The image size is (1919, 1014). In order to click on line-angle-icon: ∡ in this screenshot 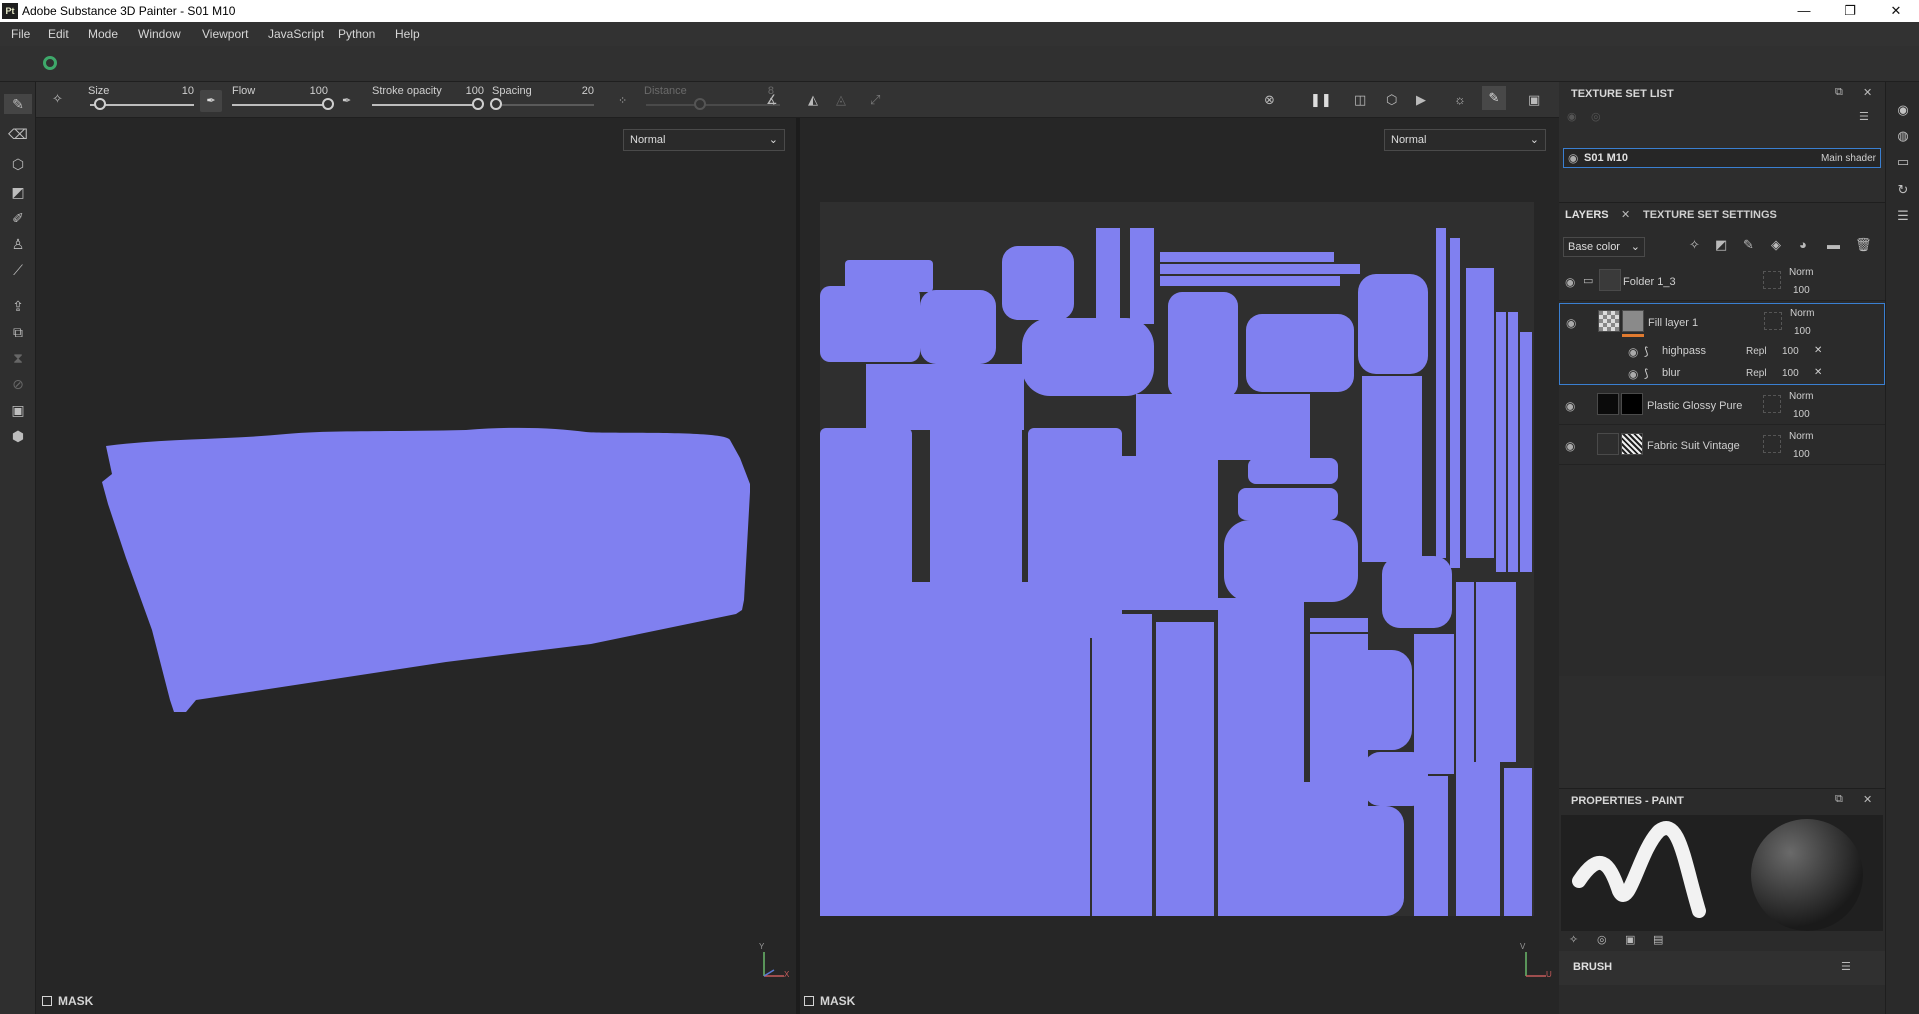, I will do `click(772, 100)`.